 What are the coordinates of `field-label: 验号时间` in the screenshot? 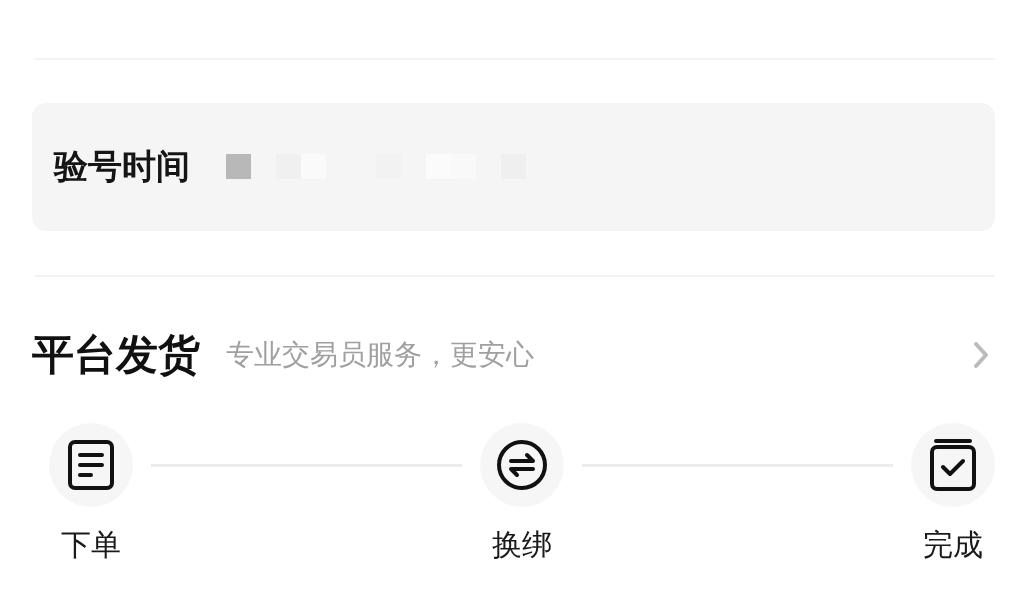 It's located at (122, 166).